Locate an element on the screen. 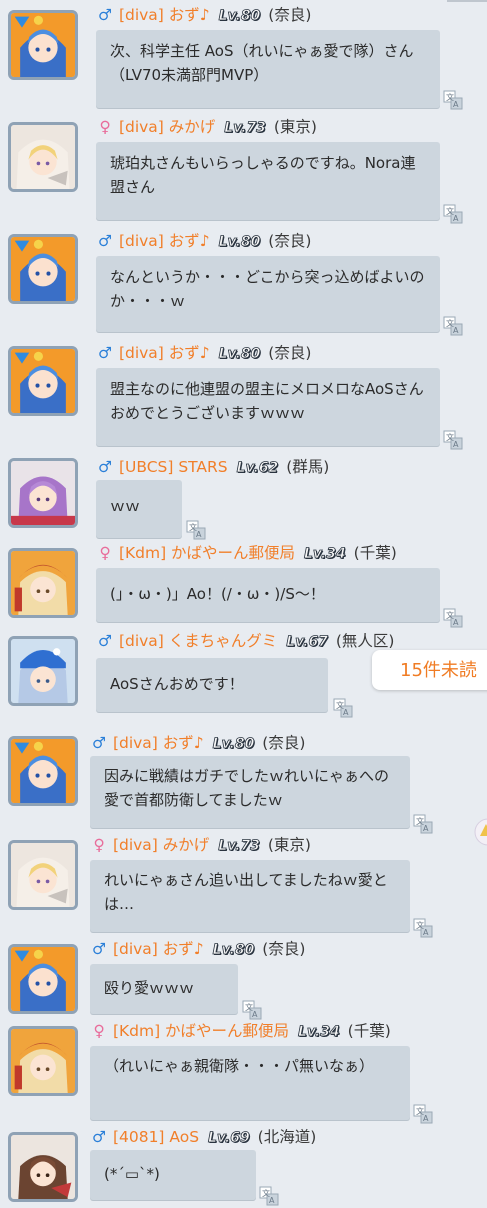 The height and width of the screenshot is (1208, 487). message-bubble: 次、科学主任 AoS（れいにゃぁ愛で隊）さん（LV70未満部門MVP） is located at coordinates (268, 69).